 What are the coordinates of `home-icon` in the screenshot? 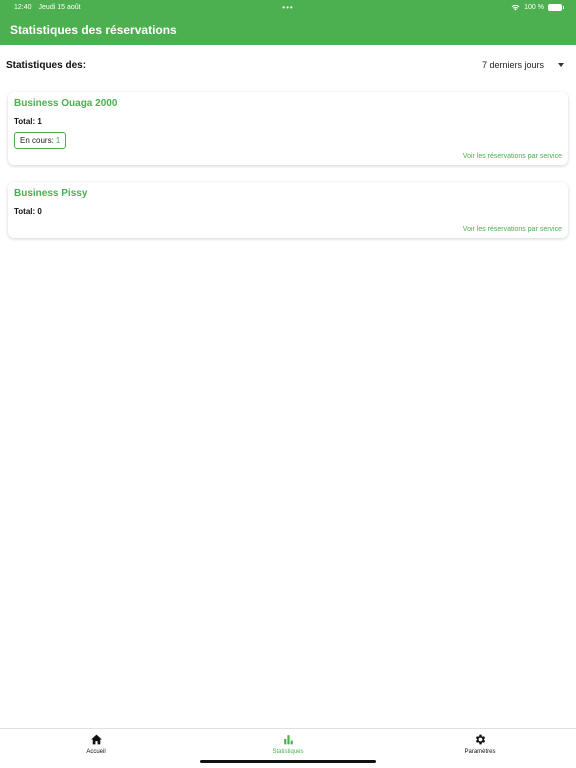 It's located at (96, 739).